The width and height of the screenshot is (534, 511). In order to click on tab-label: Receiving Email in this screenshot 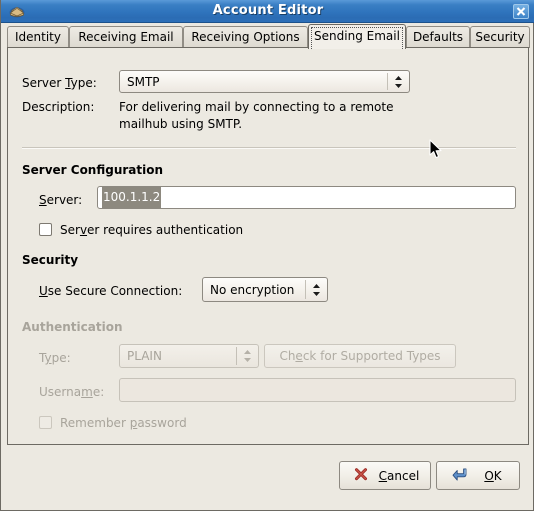, I will do `click(126, 37)`.